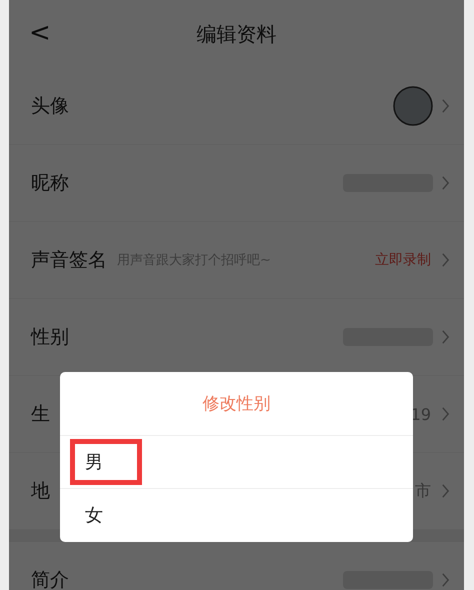 This screenshot has width=474, height=590. I want to click on profile-row: 头像, so click(236, 106).